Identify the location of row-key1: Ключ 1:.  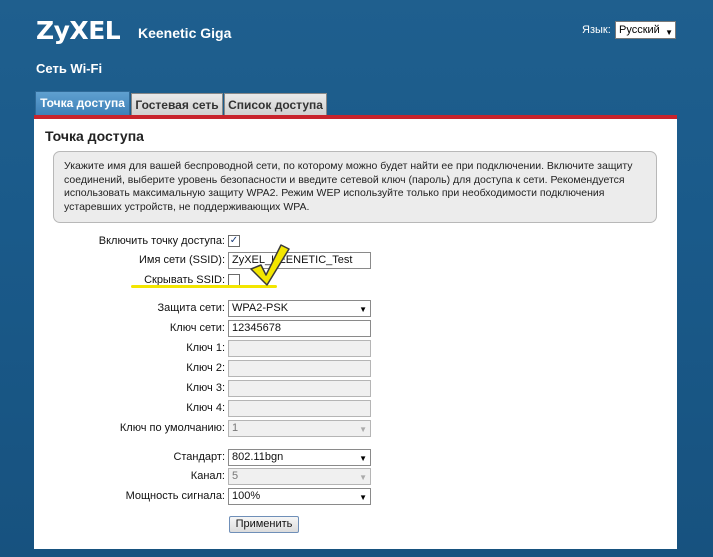
(355, 349).